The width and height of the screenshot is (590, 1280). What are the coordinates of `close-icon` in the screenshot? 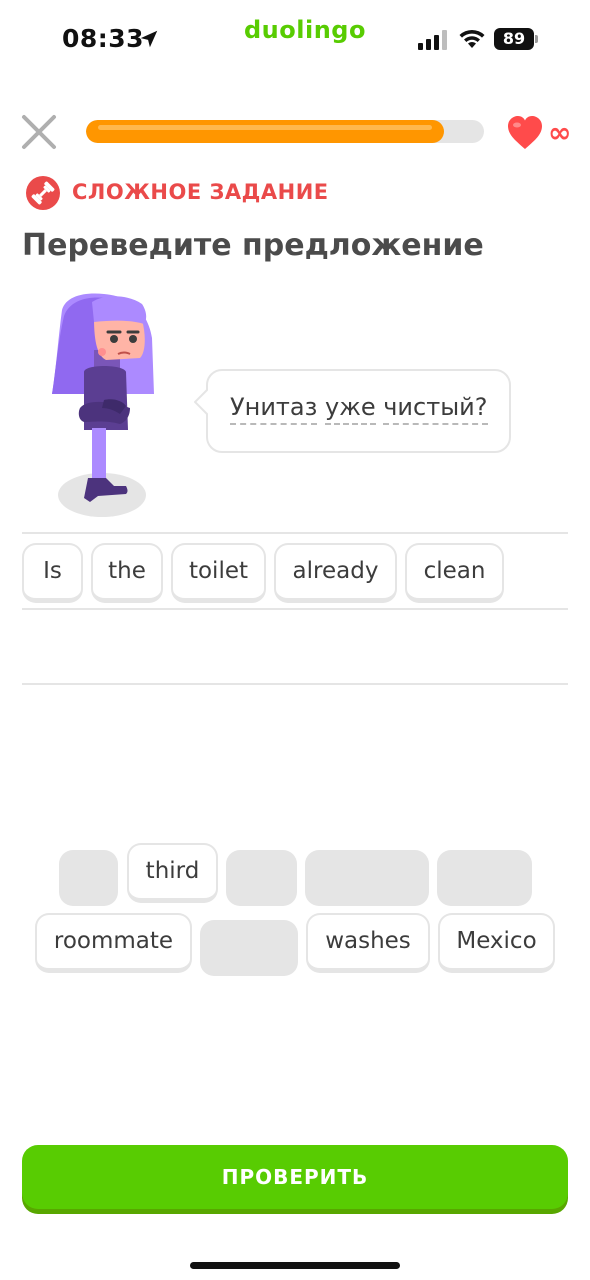 It's located at (39, 132).